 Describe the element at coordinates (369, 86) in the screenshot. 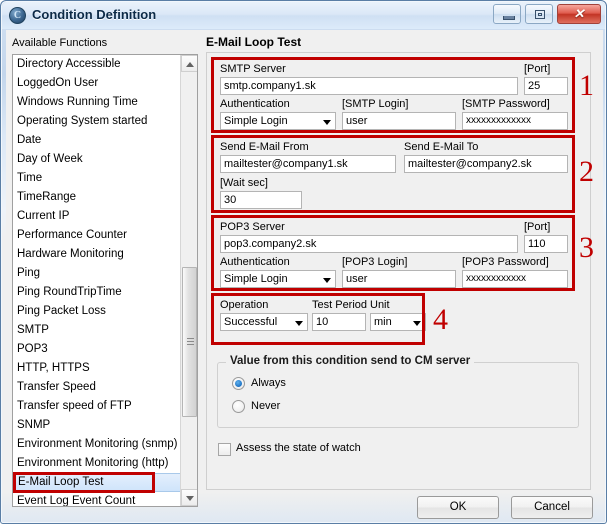

I see `smtp-server-input: smtp.company1.sk` at that location.